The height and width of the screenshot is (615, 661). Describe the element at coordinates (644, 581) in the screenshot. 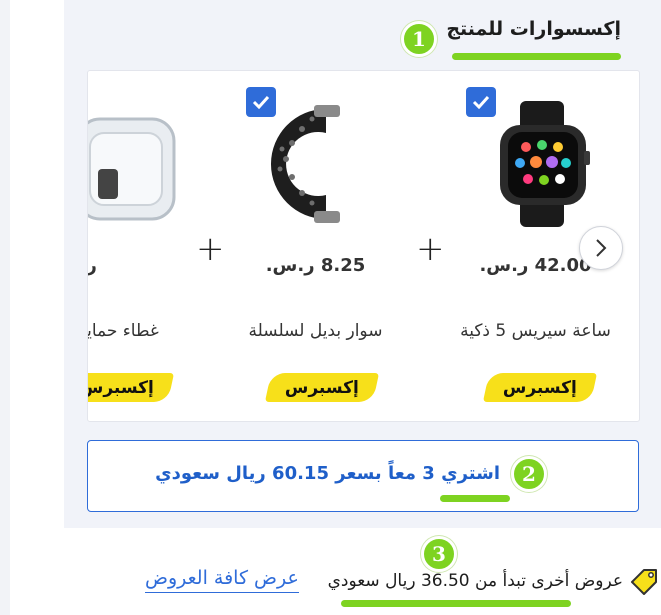

I see `price-tag-icon` at that location.